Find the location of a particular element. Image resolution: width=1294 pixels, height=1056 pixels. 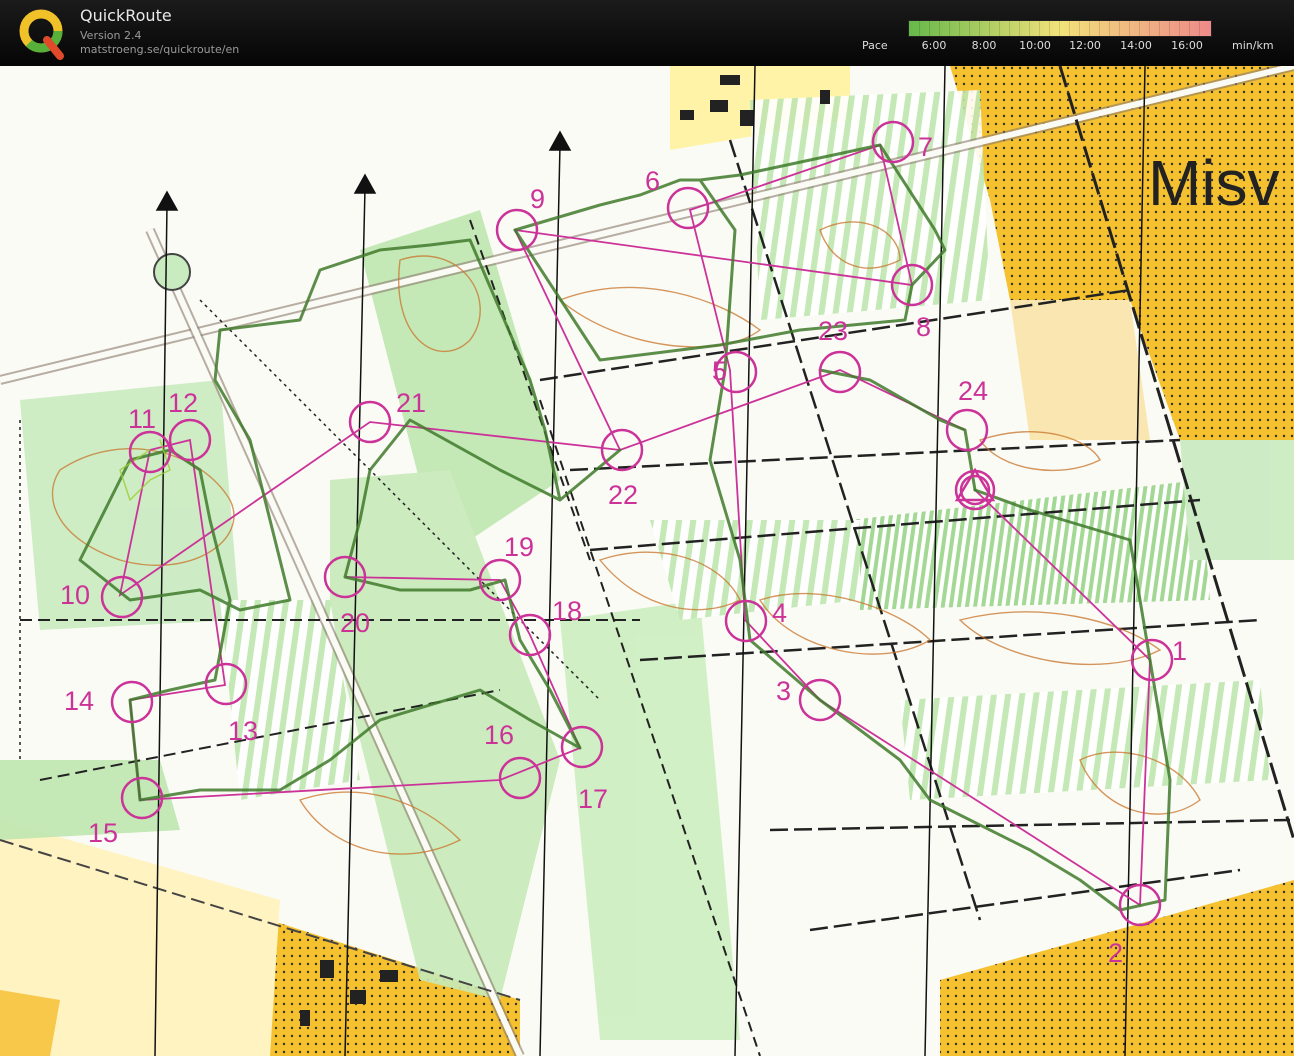

quickroute-logo is located at coordinates (41, 34).